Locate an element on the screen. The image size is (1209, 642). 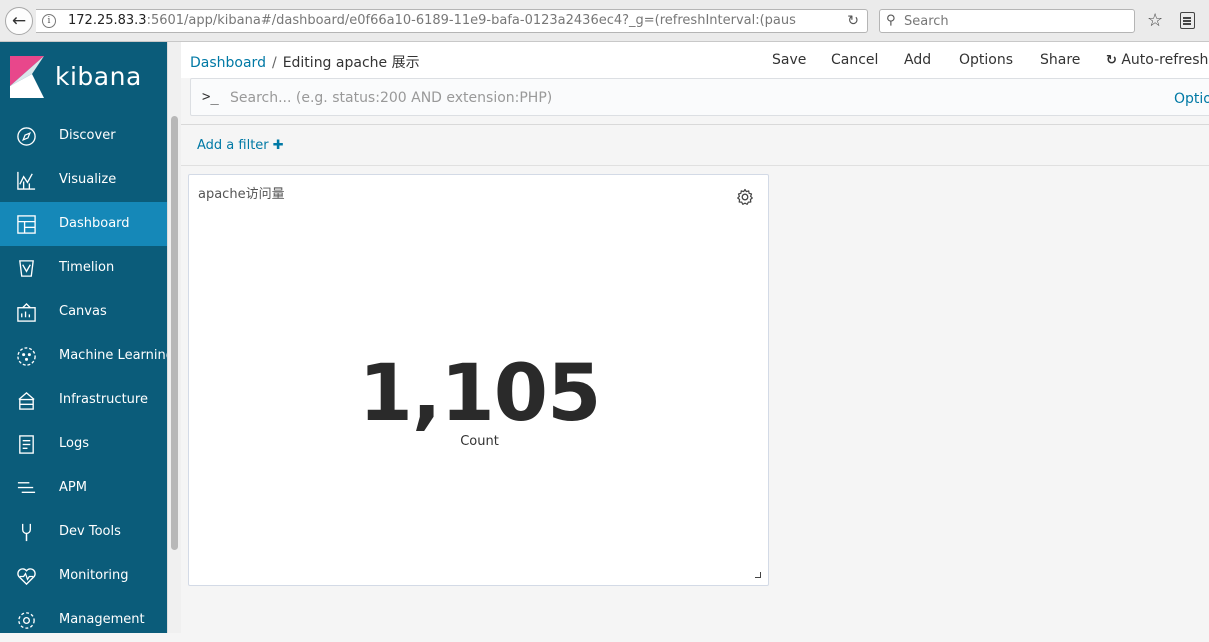
sidebar-item-label: Dev Tools is located at coordinates (90, 531).